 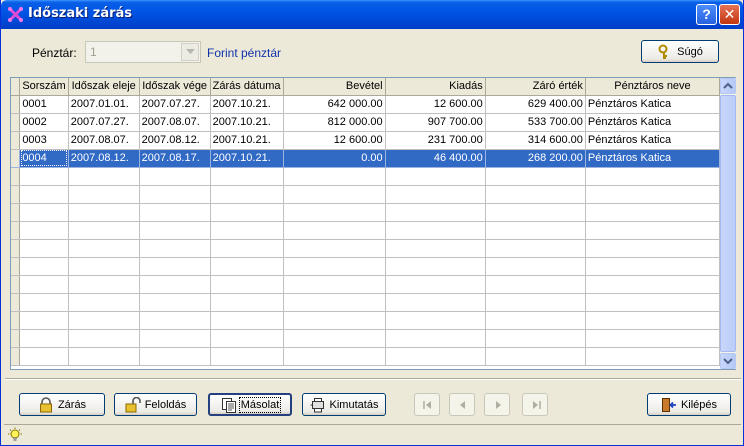 I want to click on title-bar: Időszaki zárás ? ✕, so click(x=372, y=14).